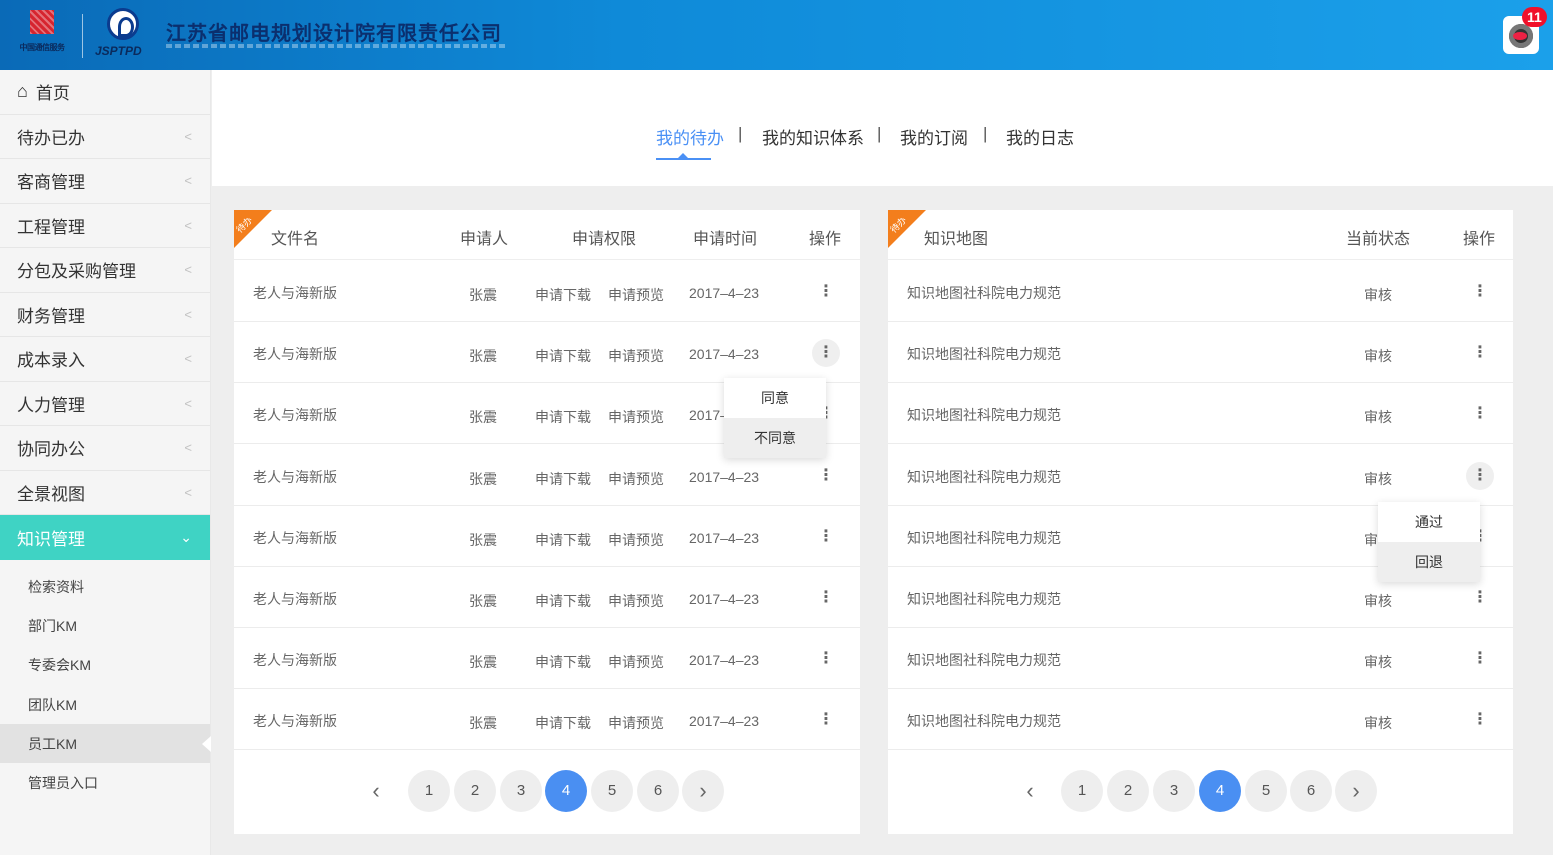  What do you see at coordinates (51, 183) in the screenshot?
I see `sidebar-item-label: 客商管理` at bounding box center [51, 183].